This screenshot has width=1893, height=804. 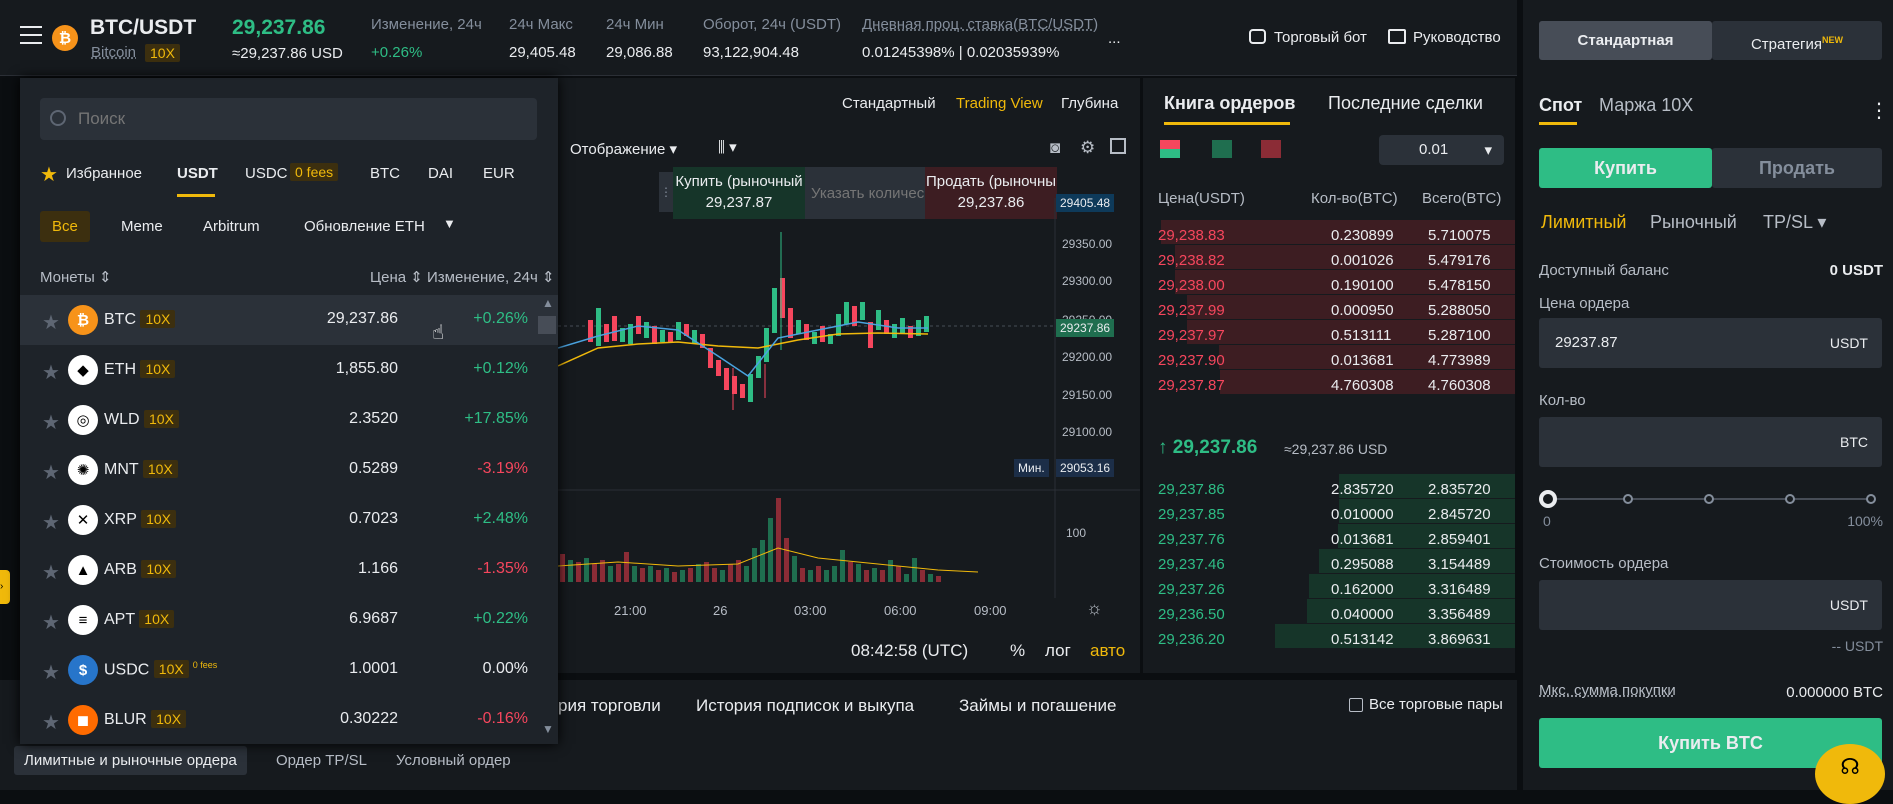 I want to click on fullscreen-icon, so click(x=1118, y=146).